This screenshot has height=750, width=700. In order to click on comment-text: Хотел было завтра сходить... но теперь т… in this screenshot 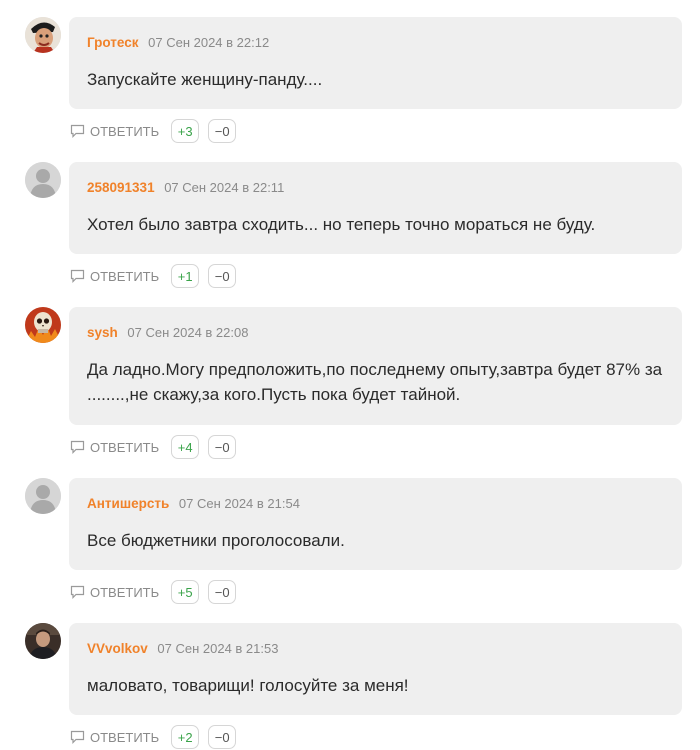, I will do `click(341, 224)`.